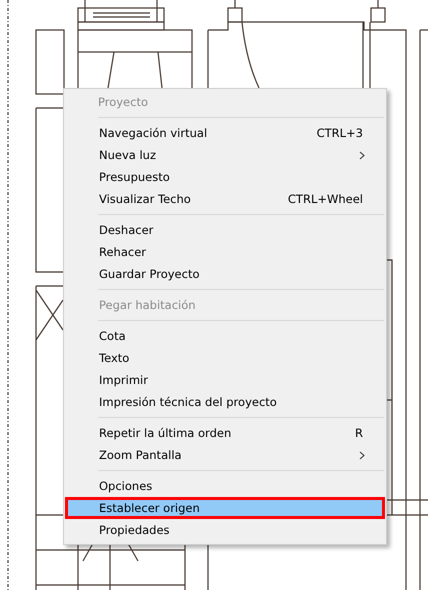 The height and width of the screenshot is (590, 428). I want to click on menu-item: Deshacer, so click(225, 230).